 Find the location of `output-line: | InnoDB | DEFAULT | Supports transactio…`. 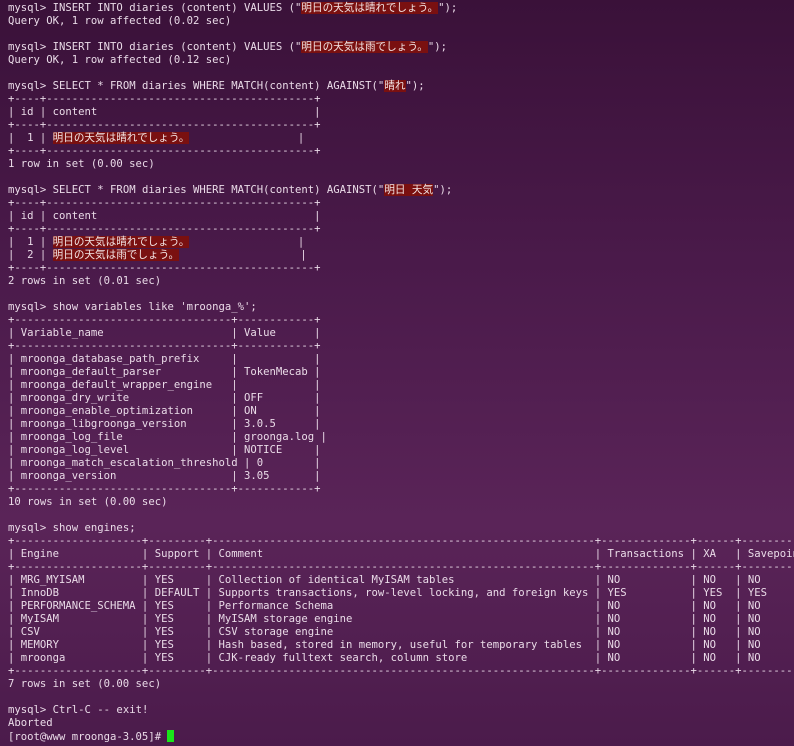

output-line: | InnoDB | DEFAULT | Supports transactio… is located at coordinates (401, 593).